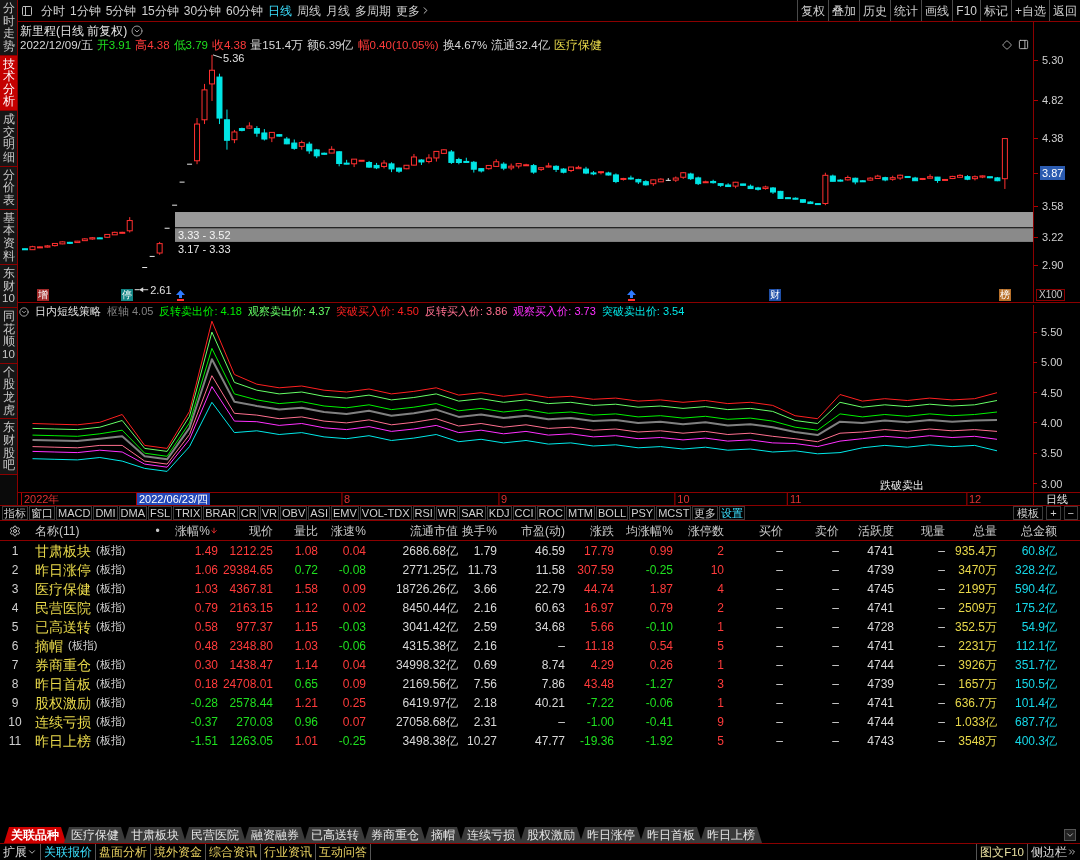  Describe the element at coordinates (1030, 10) in the screenshot. I see `toolbar-button: +自选` at that location.